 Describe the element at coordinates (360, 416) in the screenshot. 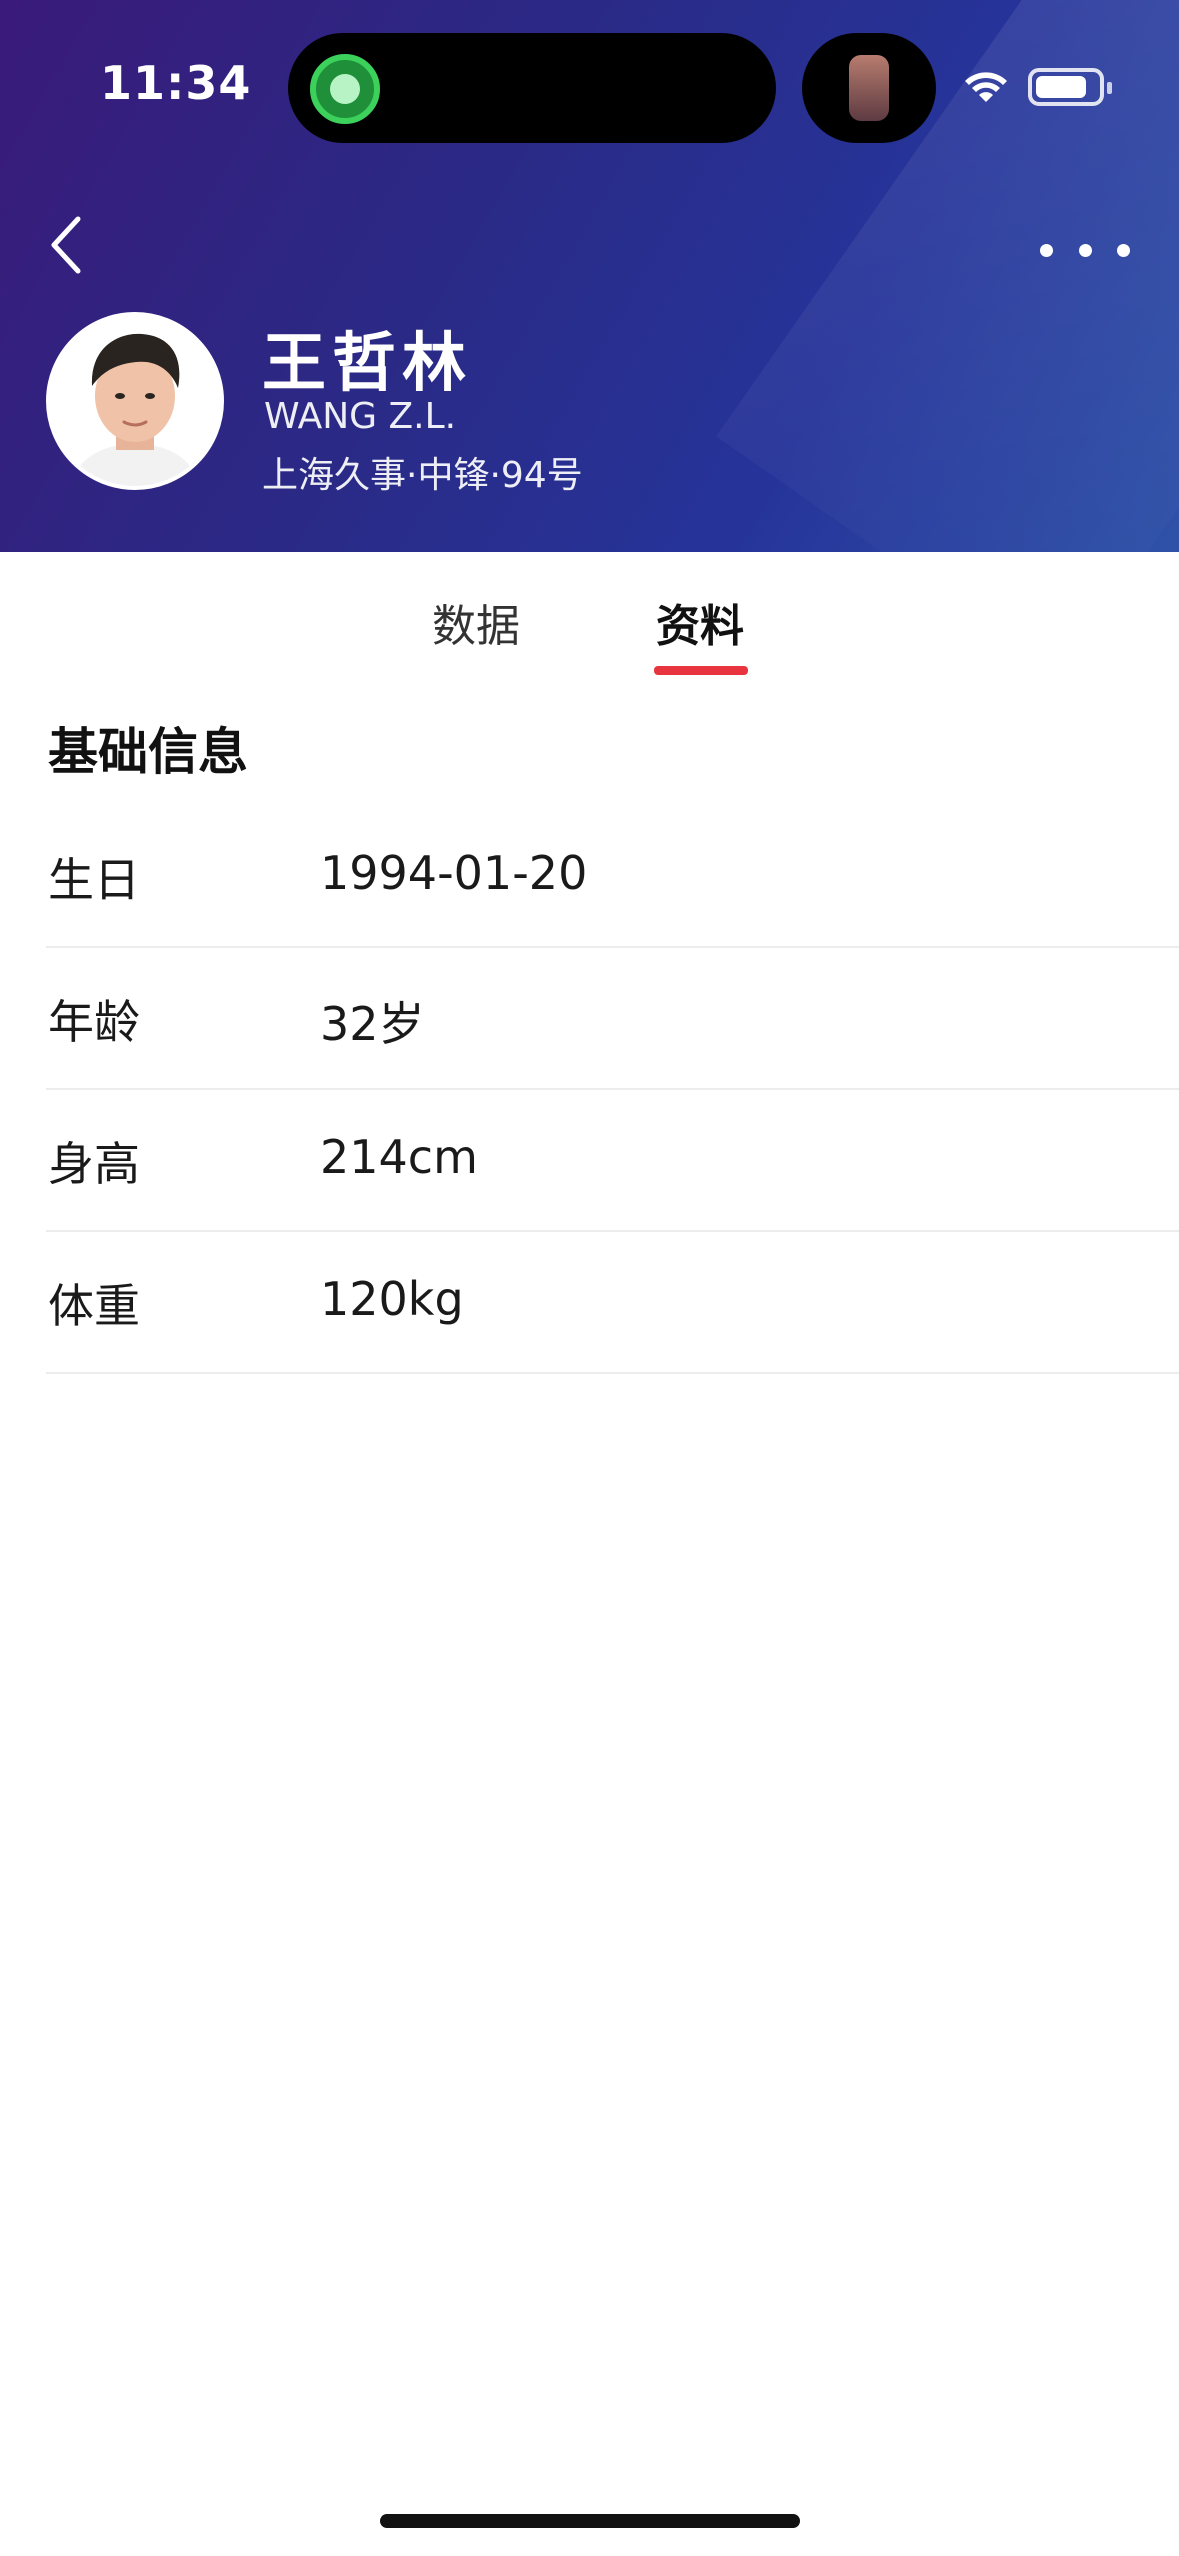

I see `player-name-en: WANG Z.L.` at that location.